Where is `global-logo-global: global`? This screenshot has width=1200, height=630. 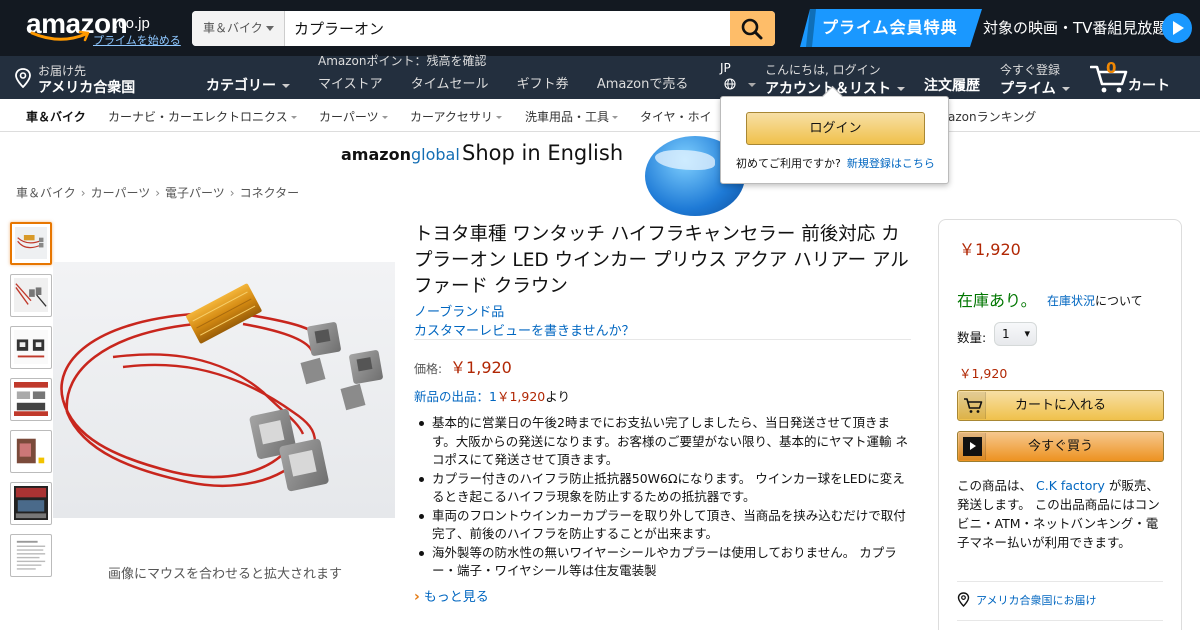
global-logo-global: global is located at coordinates (435, 154).